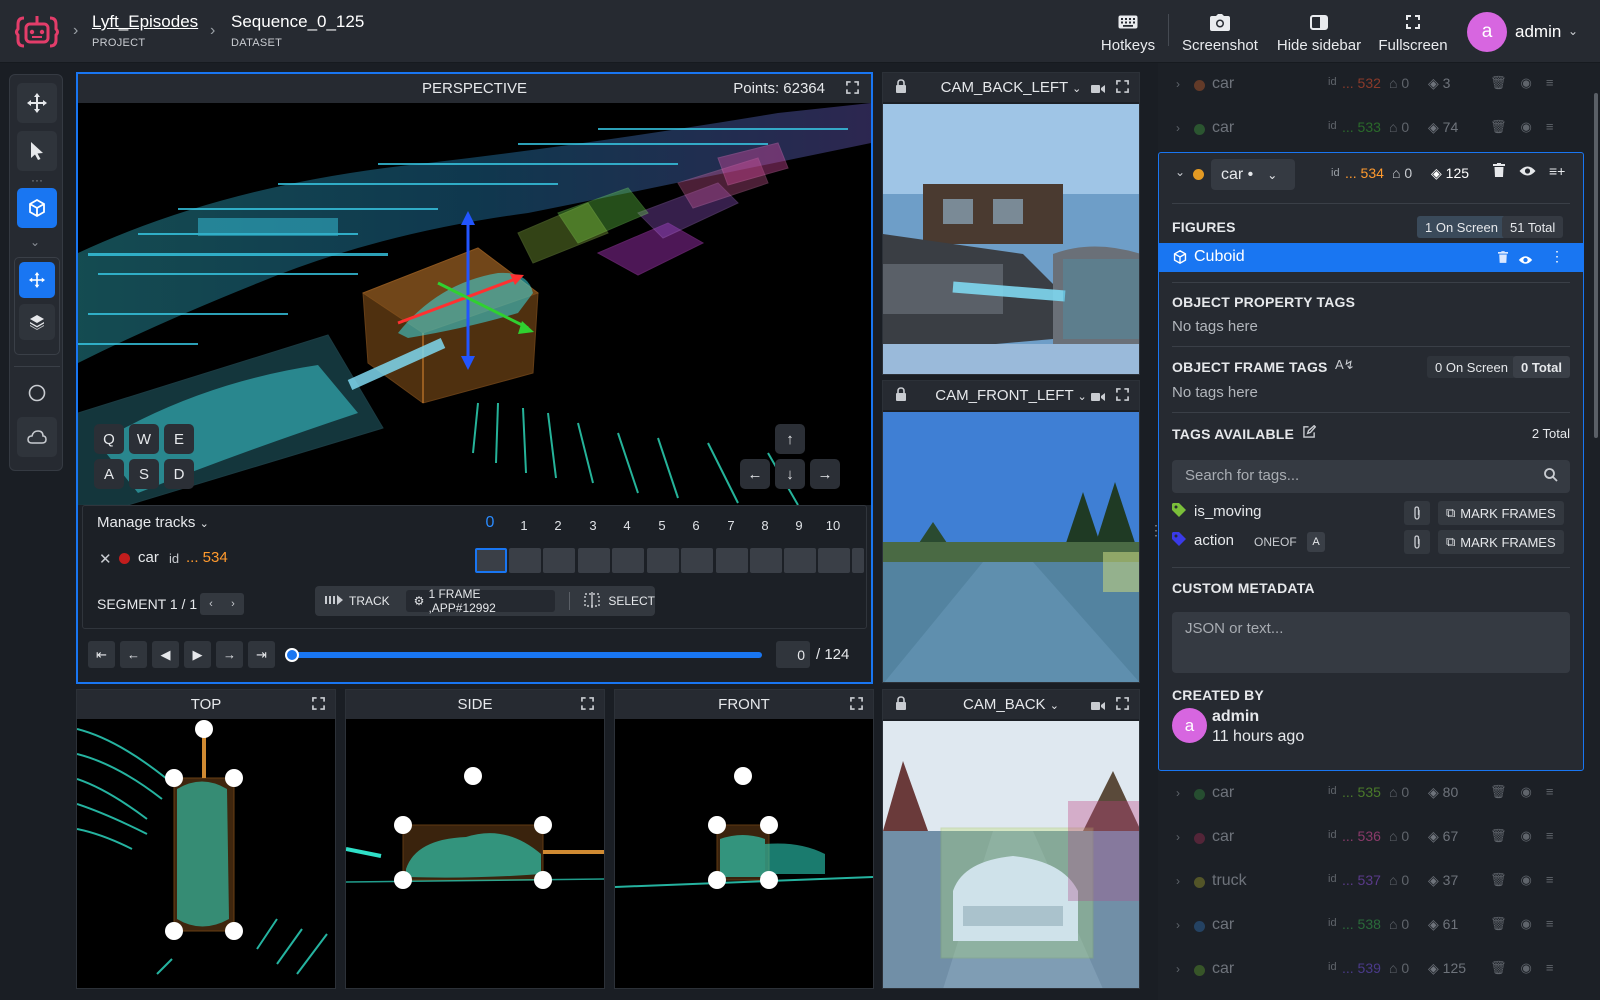  I want to click on object-row: › car id ... 535 ⌂ 0 ◈ 80 🗑◉≡, so click(1370, 794).